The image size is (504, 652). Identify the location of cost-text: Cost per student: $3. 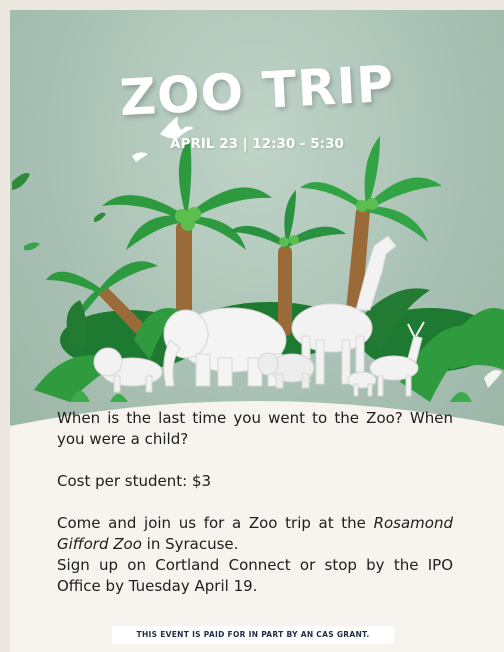
(134, 481).